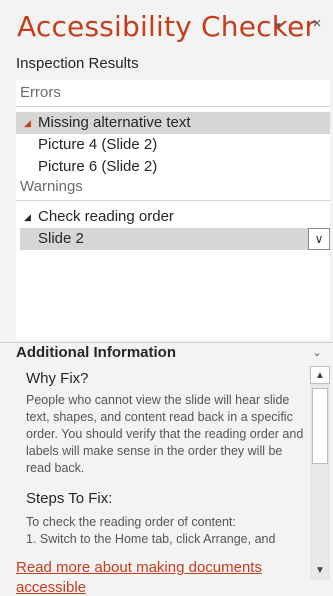  I want to click on additional-info-header: Additional Information, so click(96, 352).